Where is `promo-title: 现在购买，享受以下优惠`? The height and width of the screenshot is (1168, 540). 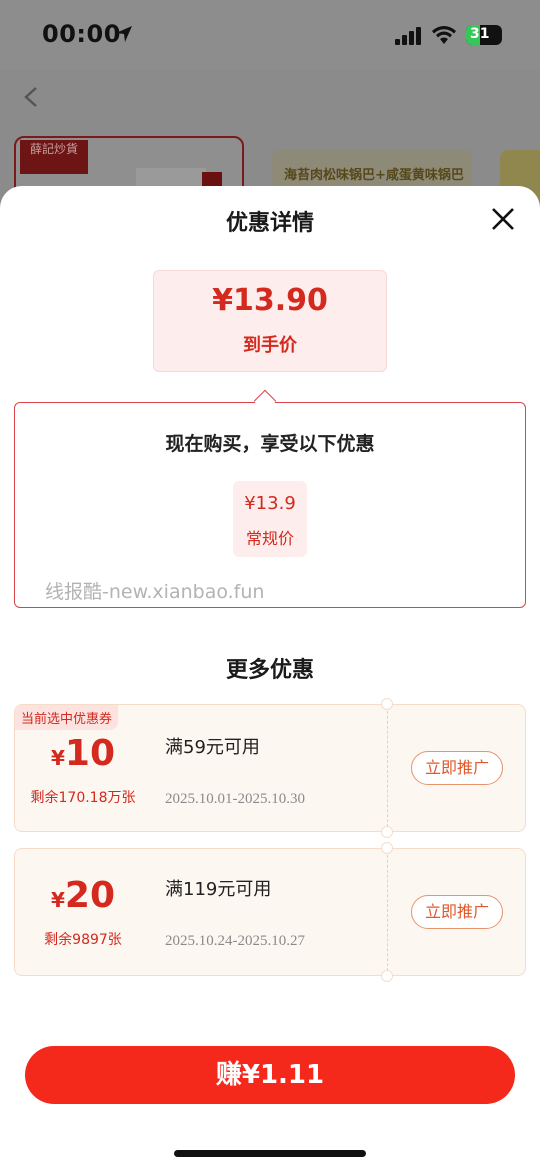 promo-title: 现在购买，享受以下优惠 is located at coordinates (270, 444).